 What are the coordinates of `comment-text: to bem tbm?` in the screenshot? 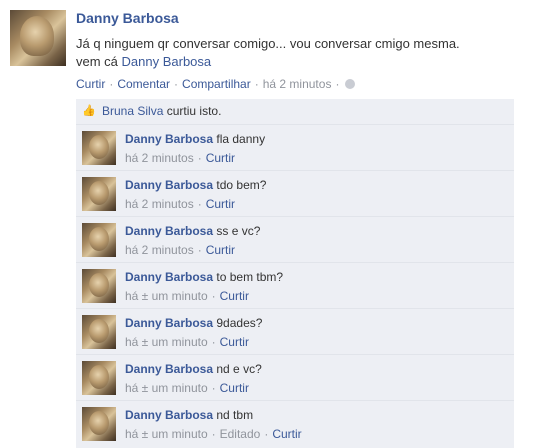 It's located at (250, 277).